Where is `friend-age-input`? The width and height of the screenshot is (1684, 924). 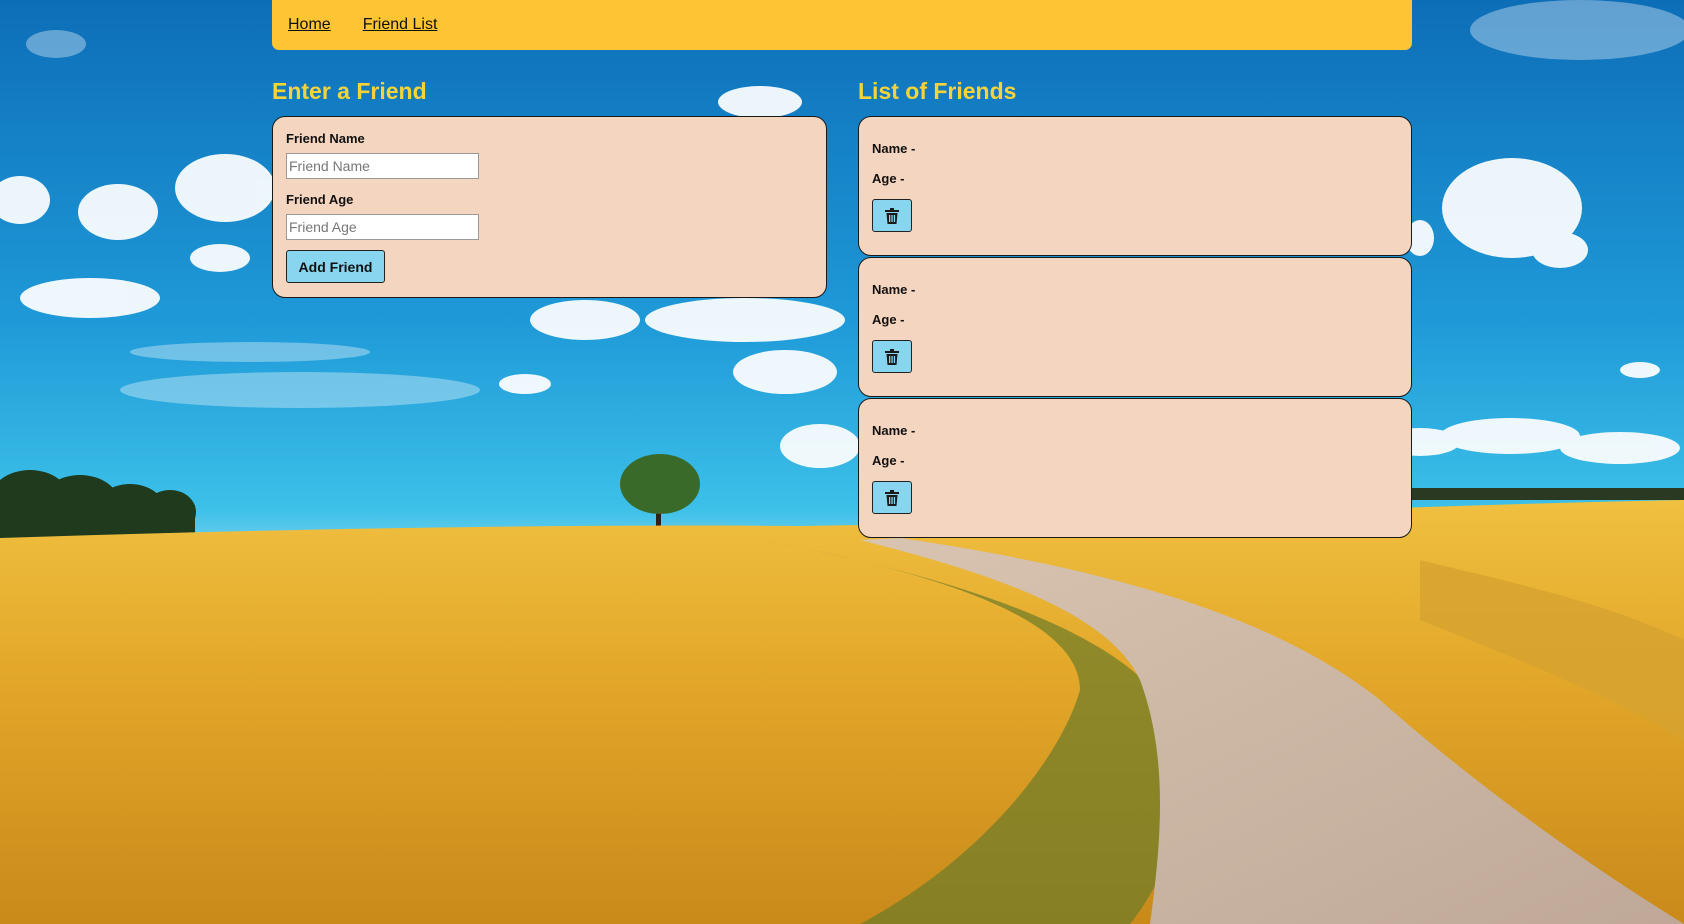
friend-age-input is located at coordinates (382, 227).